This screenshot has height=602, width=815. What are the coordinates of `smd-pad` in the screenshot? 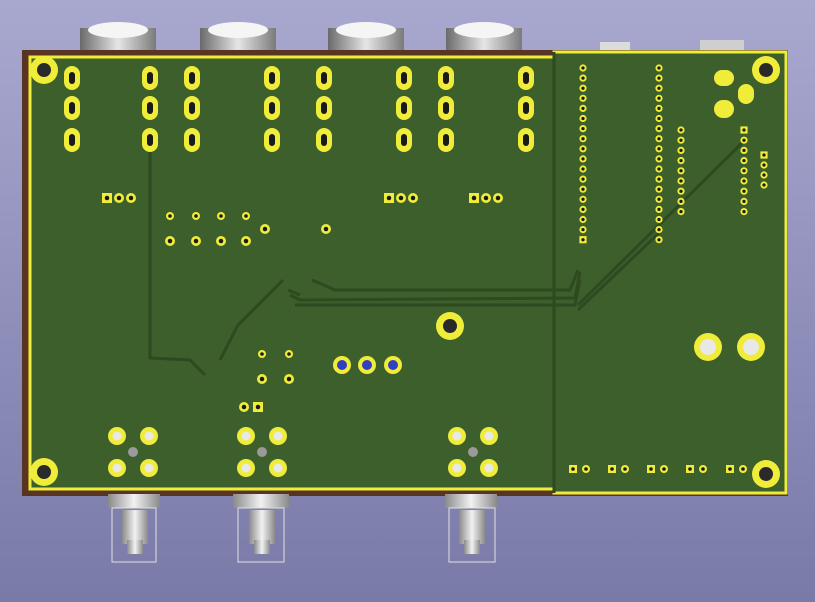 It's located at (724, 109).